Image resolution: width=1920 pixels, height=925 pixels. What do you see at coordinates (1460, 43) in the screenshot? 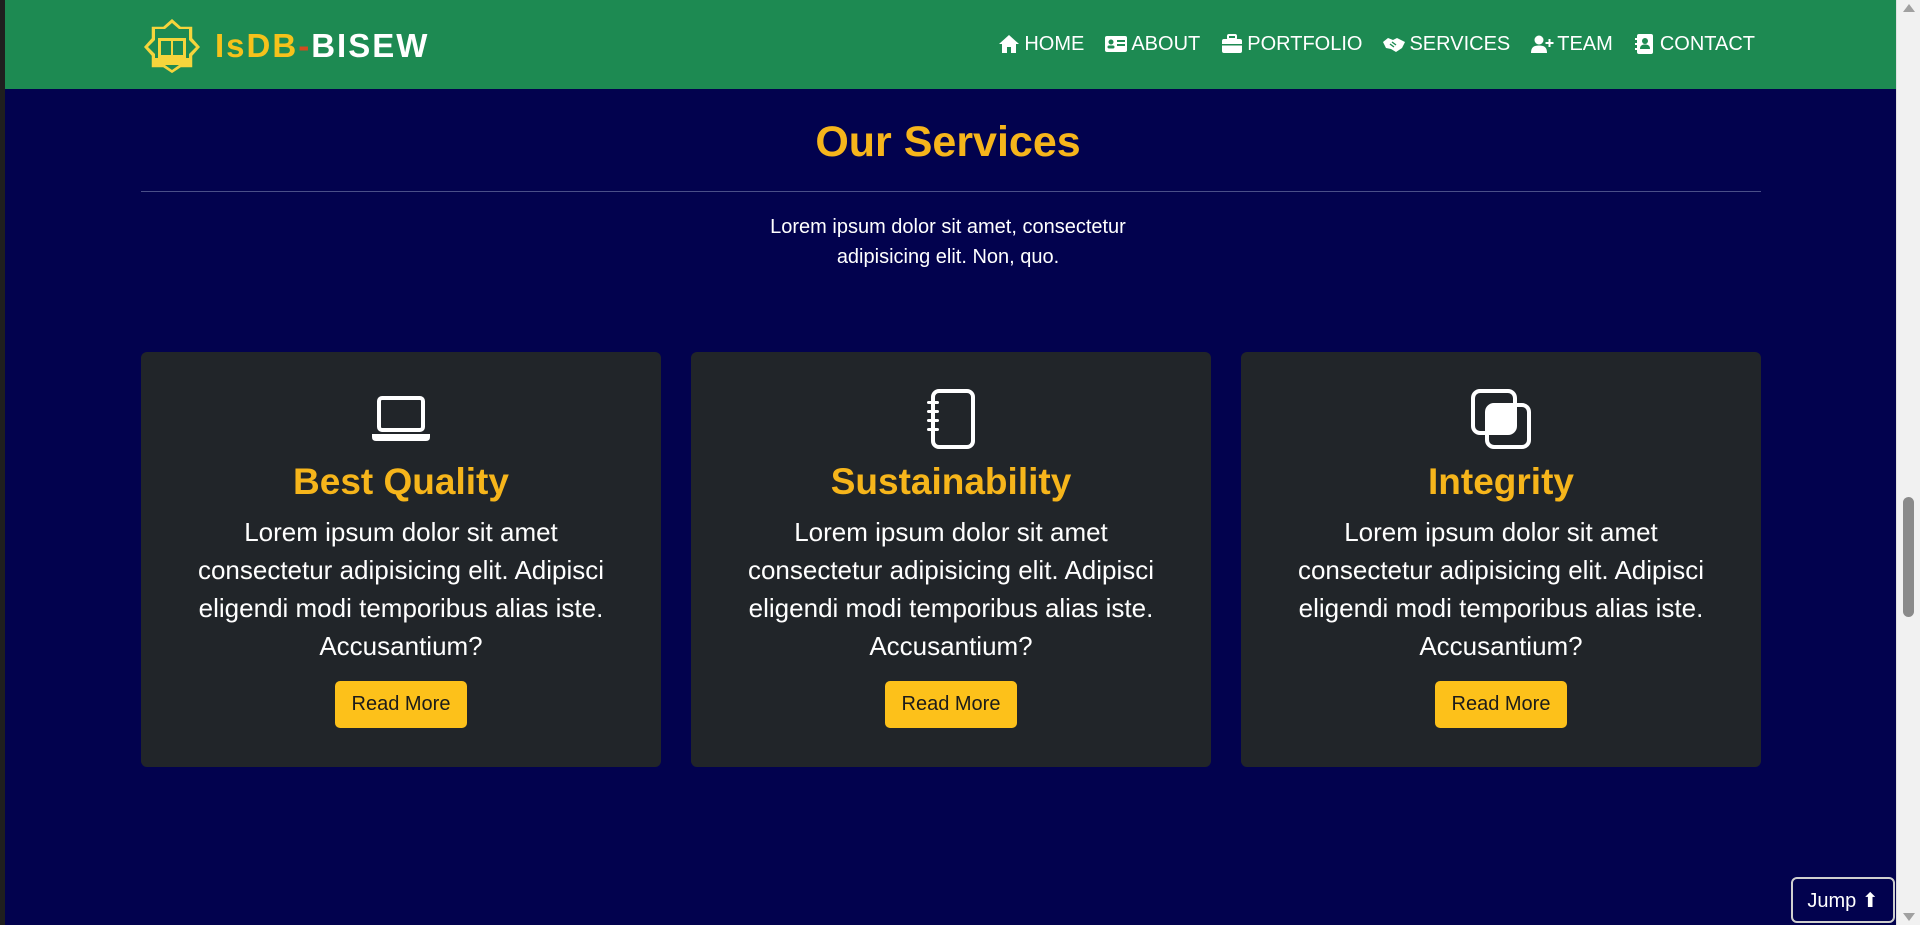
I see `nav-label-services: SERVICES` at bounding box center [1460, 43].